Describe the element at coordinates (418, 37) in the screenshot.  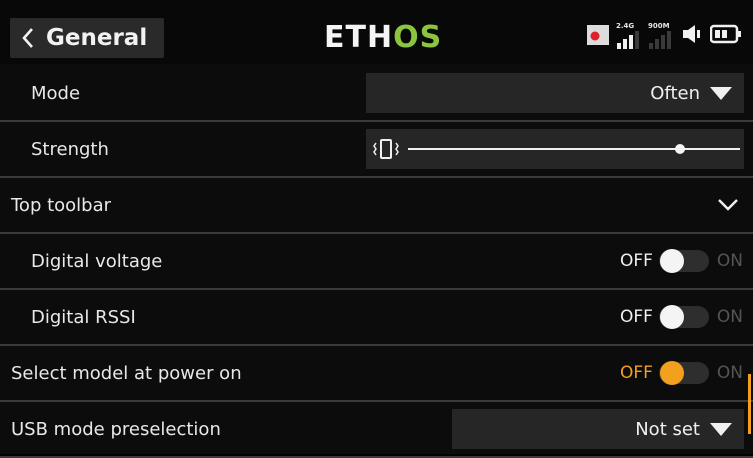
I see `logo-text-accent: OS` at that location.